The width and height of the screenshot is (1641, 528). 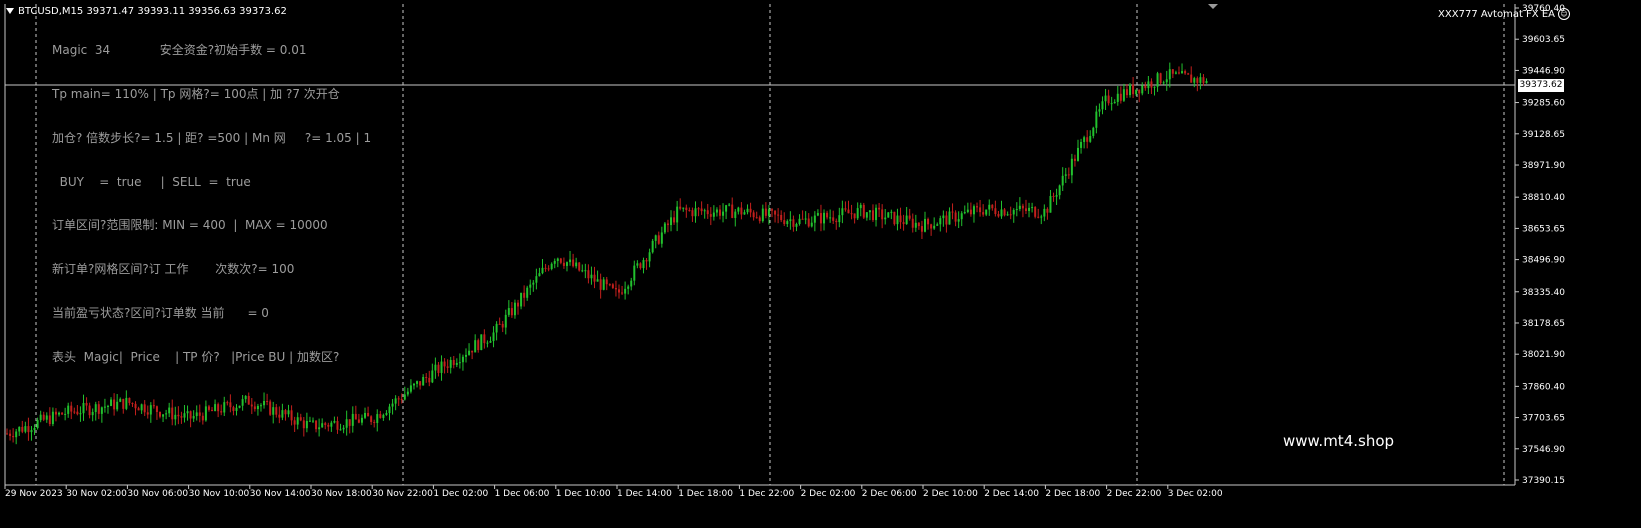 What do you see at coordinates (341, 494) in the screenshot?
I see `time-tick-label: 30 Nov 18:00` at bounding box center [341, 494].